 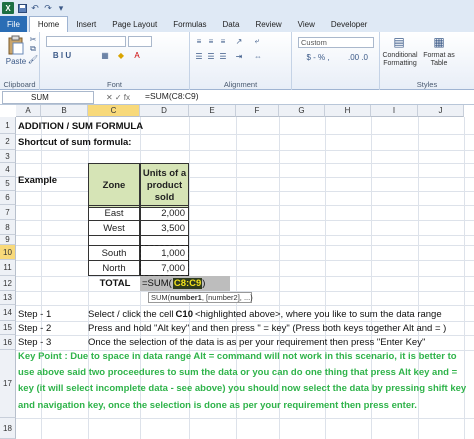 I want to click on total-label: TOTAL, so click(x=115, y=283).